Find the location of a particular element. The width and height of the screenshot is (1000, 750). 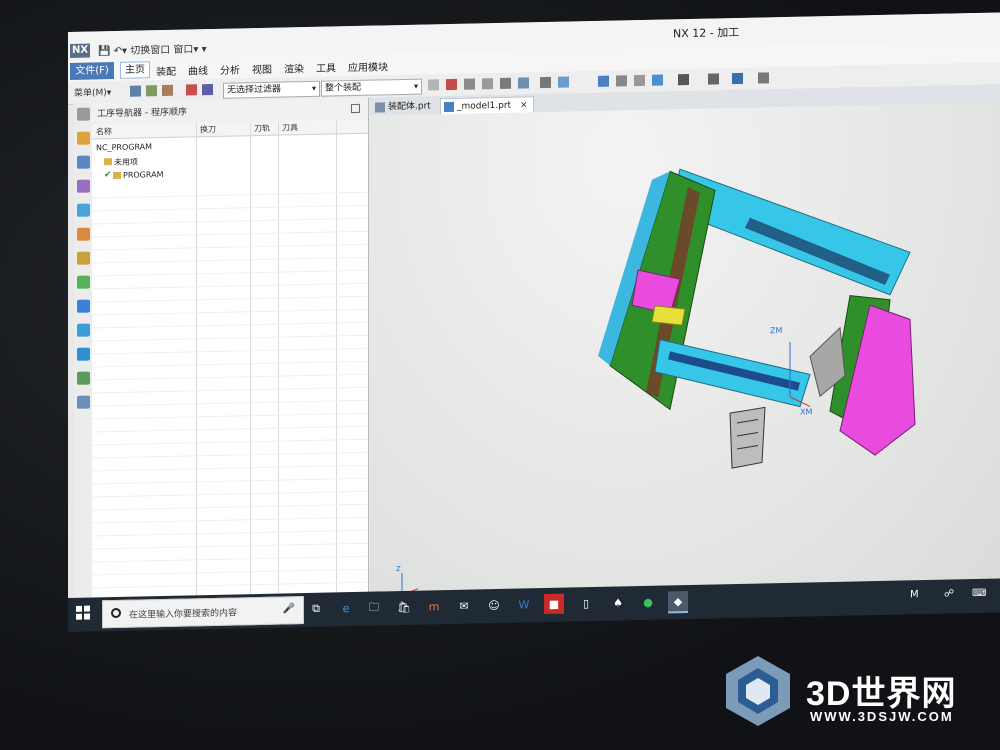

tab-home: 主页 is located at coordinates (135, 70).